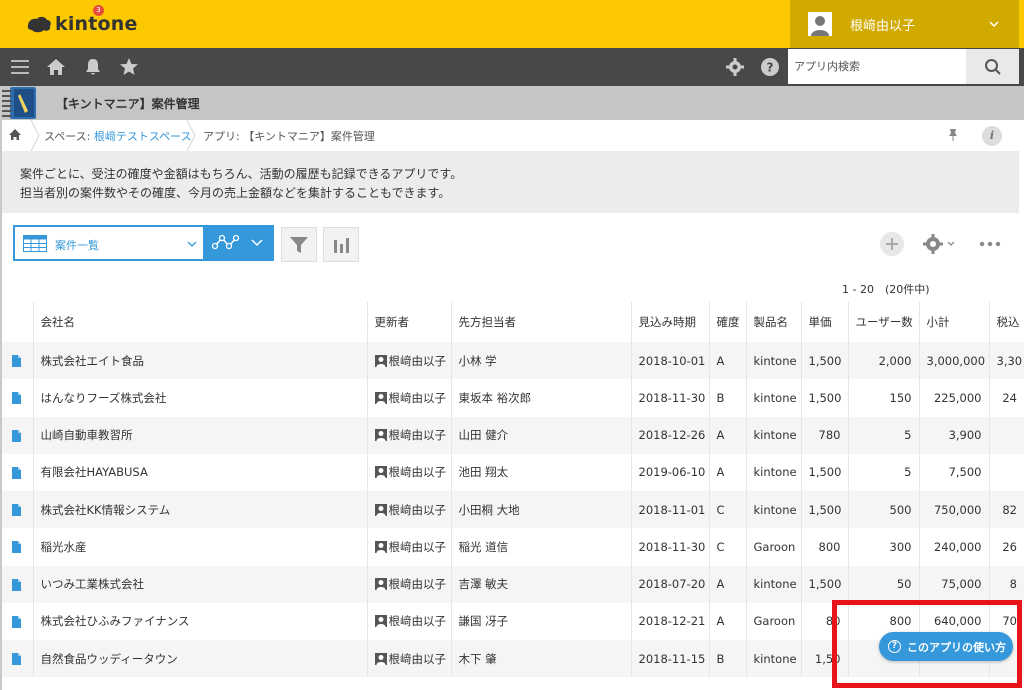  What do you see at coordinates (19, 103) in the screenshot?
I see `app-notebook-icon` at bounding box center [19, 103].